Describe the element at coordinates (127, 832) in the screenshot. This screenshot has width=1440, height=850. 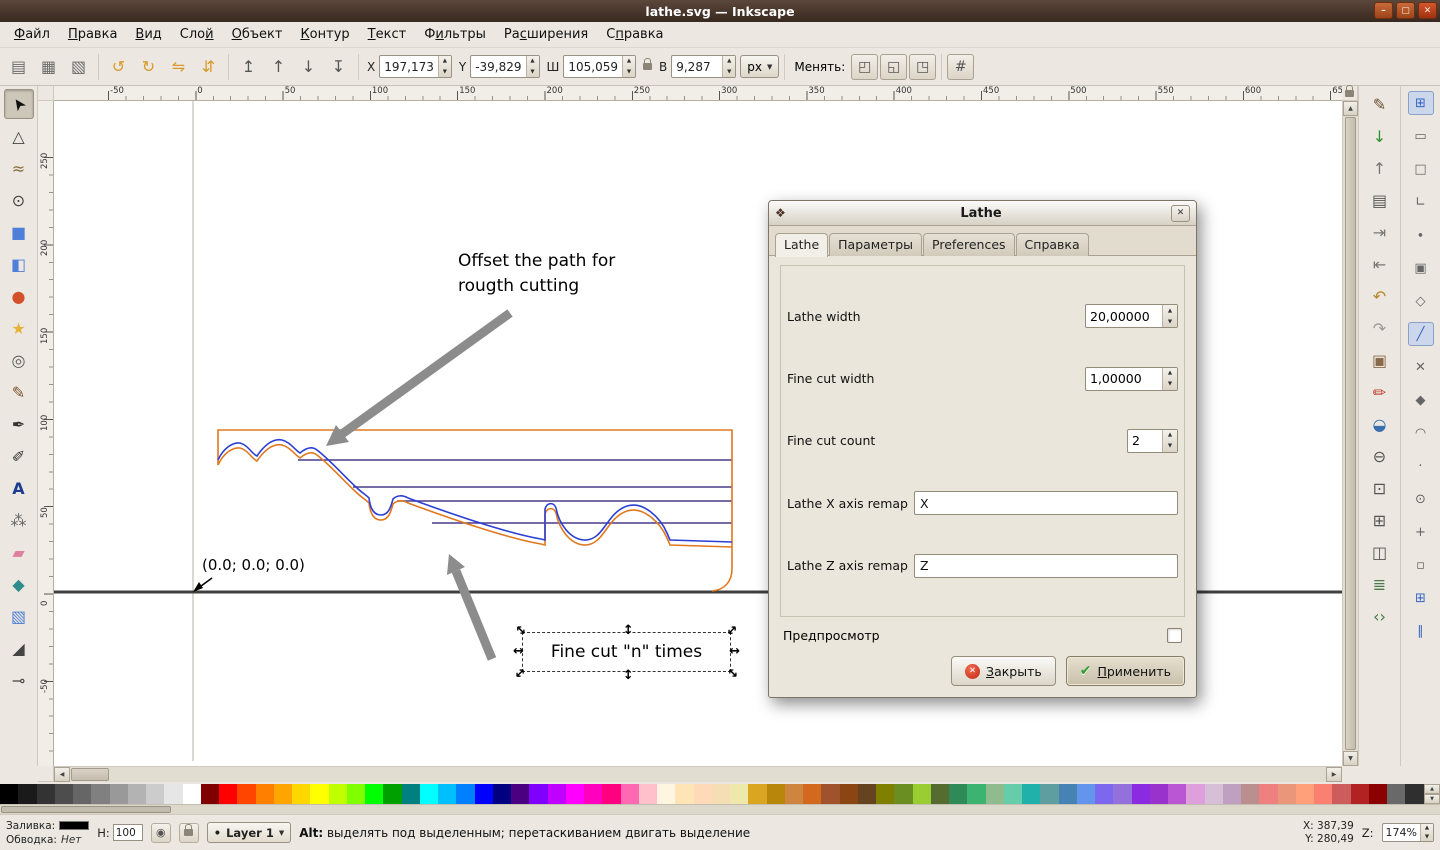
I see `opacity-value: 100` at that location.